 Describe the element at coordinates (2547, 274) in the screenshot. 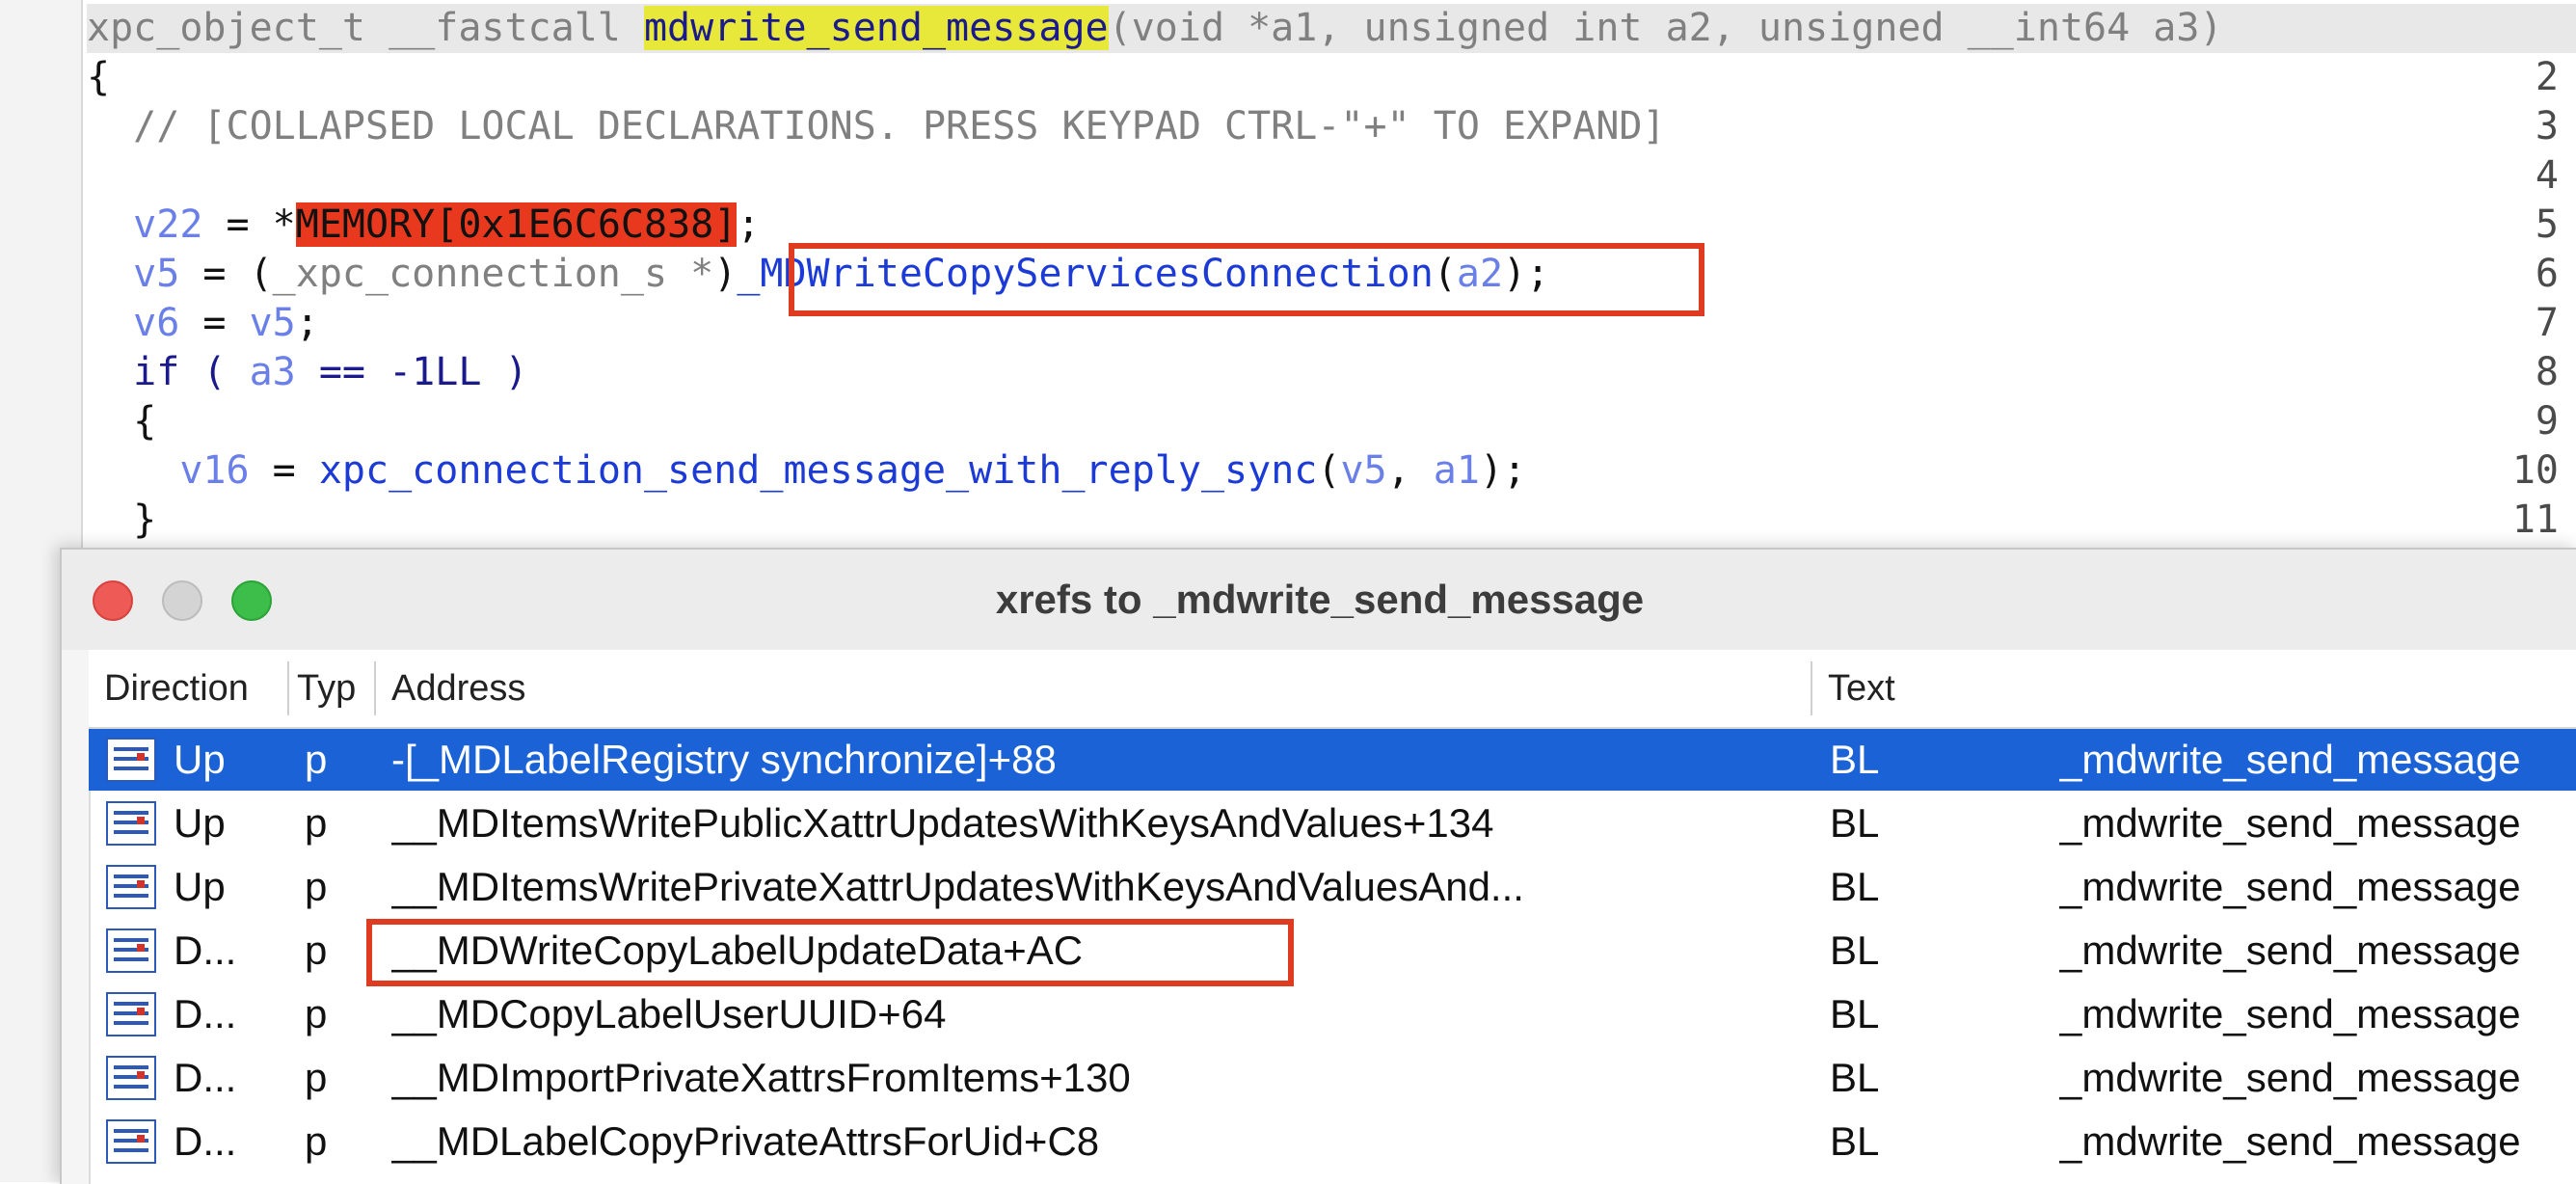

I see `line-number: 6` at that location.